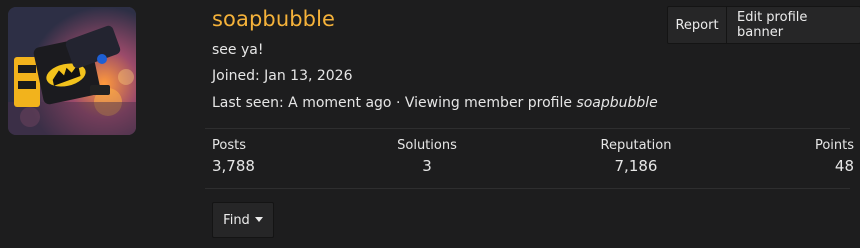 The height and width of the screenshot is (248, 860). What do you see at coordinates (282, 76) in the screenshot?
I see `joined-date: Joined: Jan 13, 2026` at bounding box center [282, 76].